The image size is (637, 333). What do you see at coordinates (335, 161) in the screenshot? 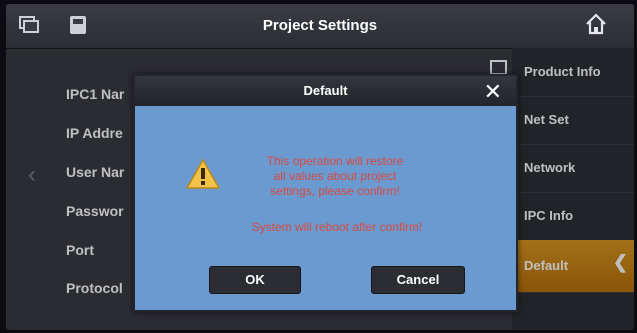
I see `dialog-message-line-1: This operation will restore` at bounding box center [335, 161].